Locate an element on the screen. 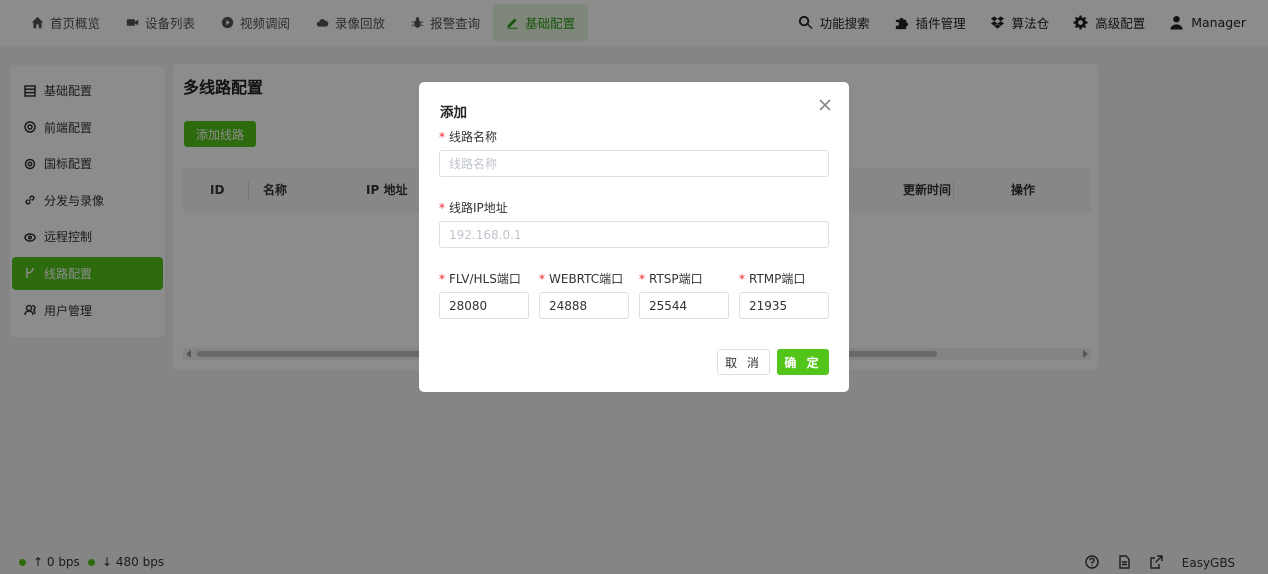 This screenshot has height=574, width=1268. flv-hls-port-label: * FLV/HLS端口 is located at coordinates (480, 278).